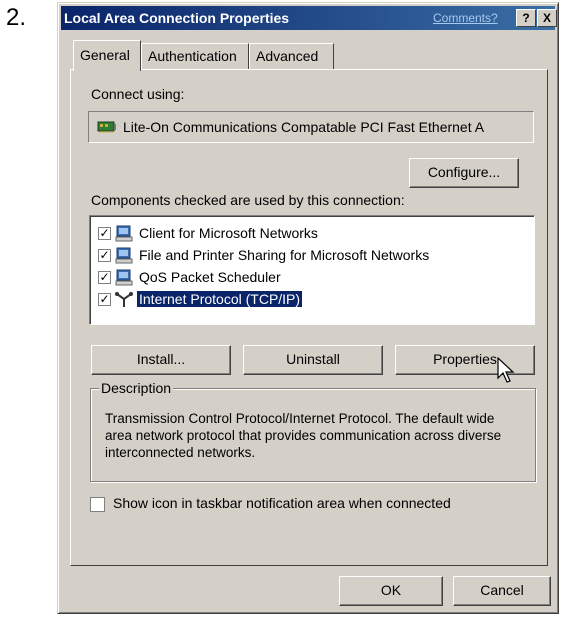 This screenshot has width=561, height=617. What do you see at coordinates (220, 299) in the screenshot?
I see `component-label: Internet Protocol (TCP/IP)` at bounding box center [220, 299].